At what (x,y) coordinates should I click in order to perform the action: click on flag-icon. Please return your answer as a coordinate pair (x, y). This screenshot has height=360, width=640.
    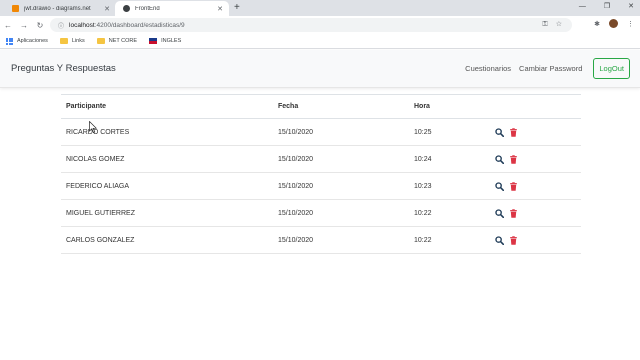
    Looking at the image, I should click on (153, 41).